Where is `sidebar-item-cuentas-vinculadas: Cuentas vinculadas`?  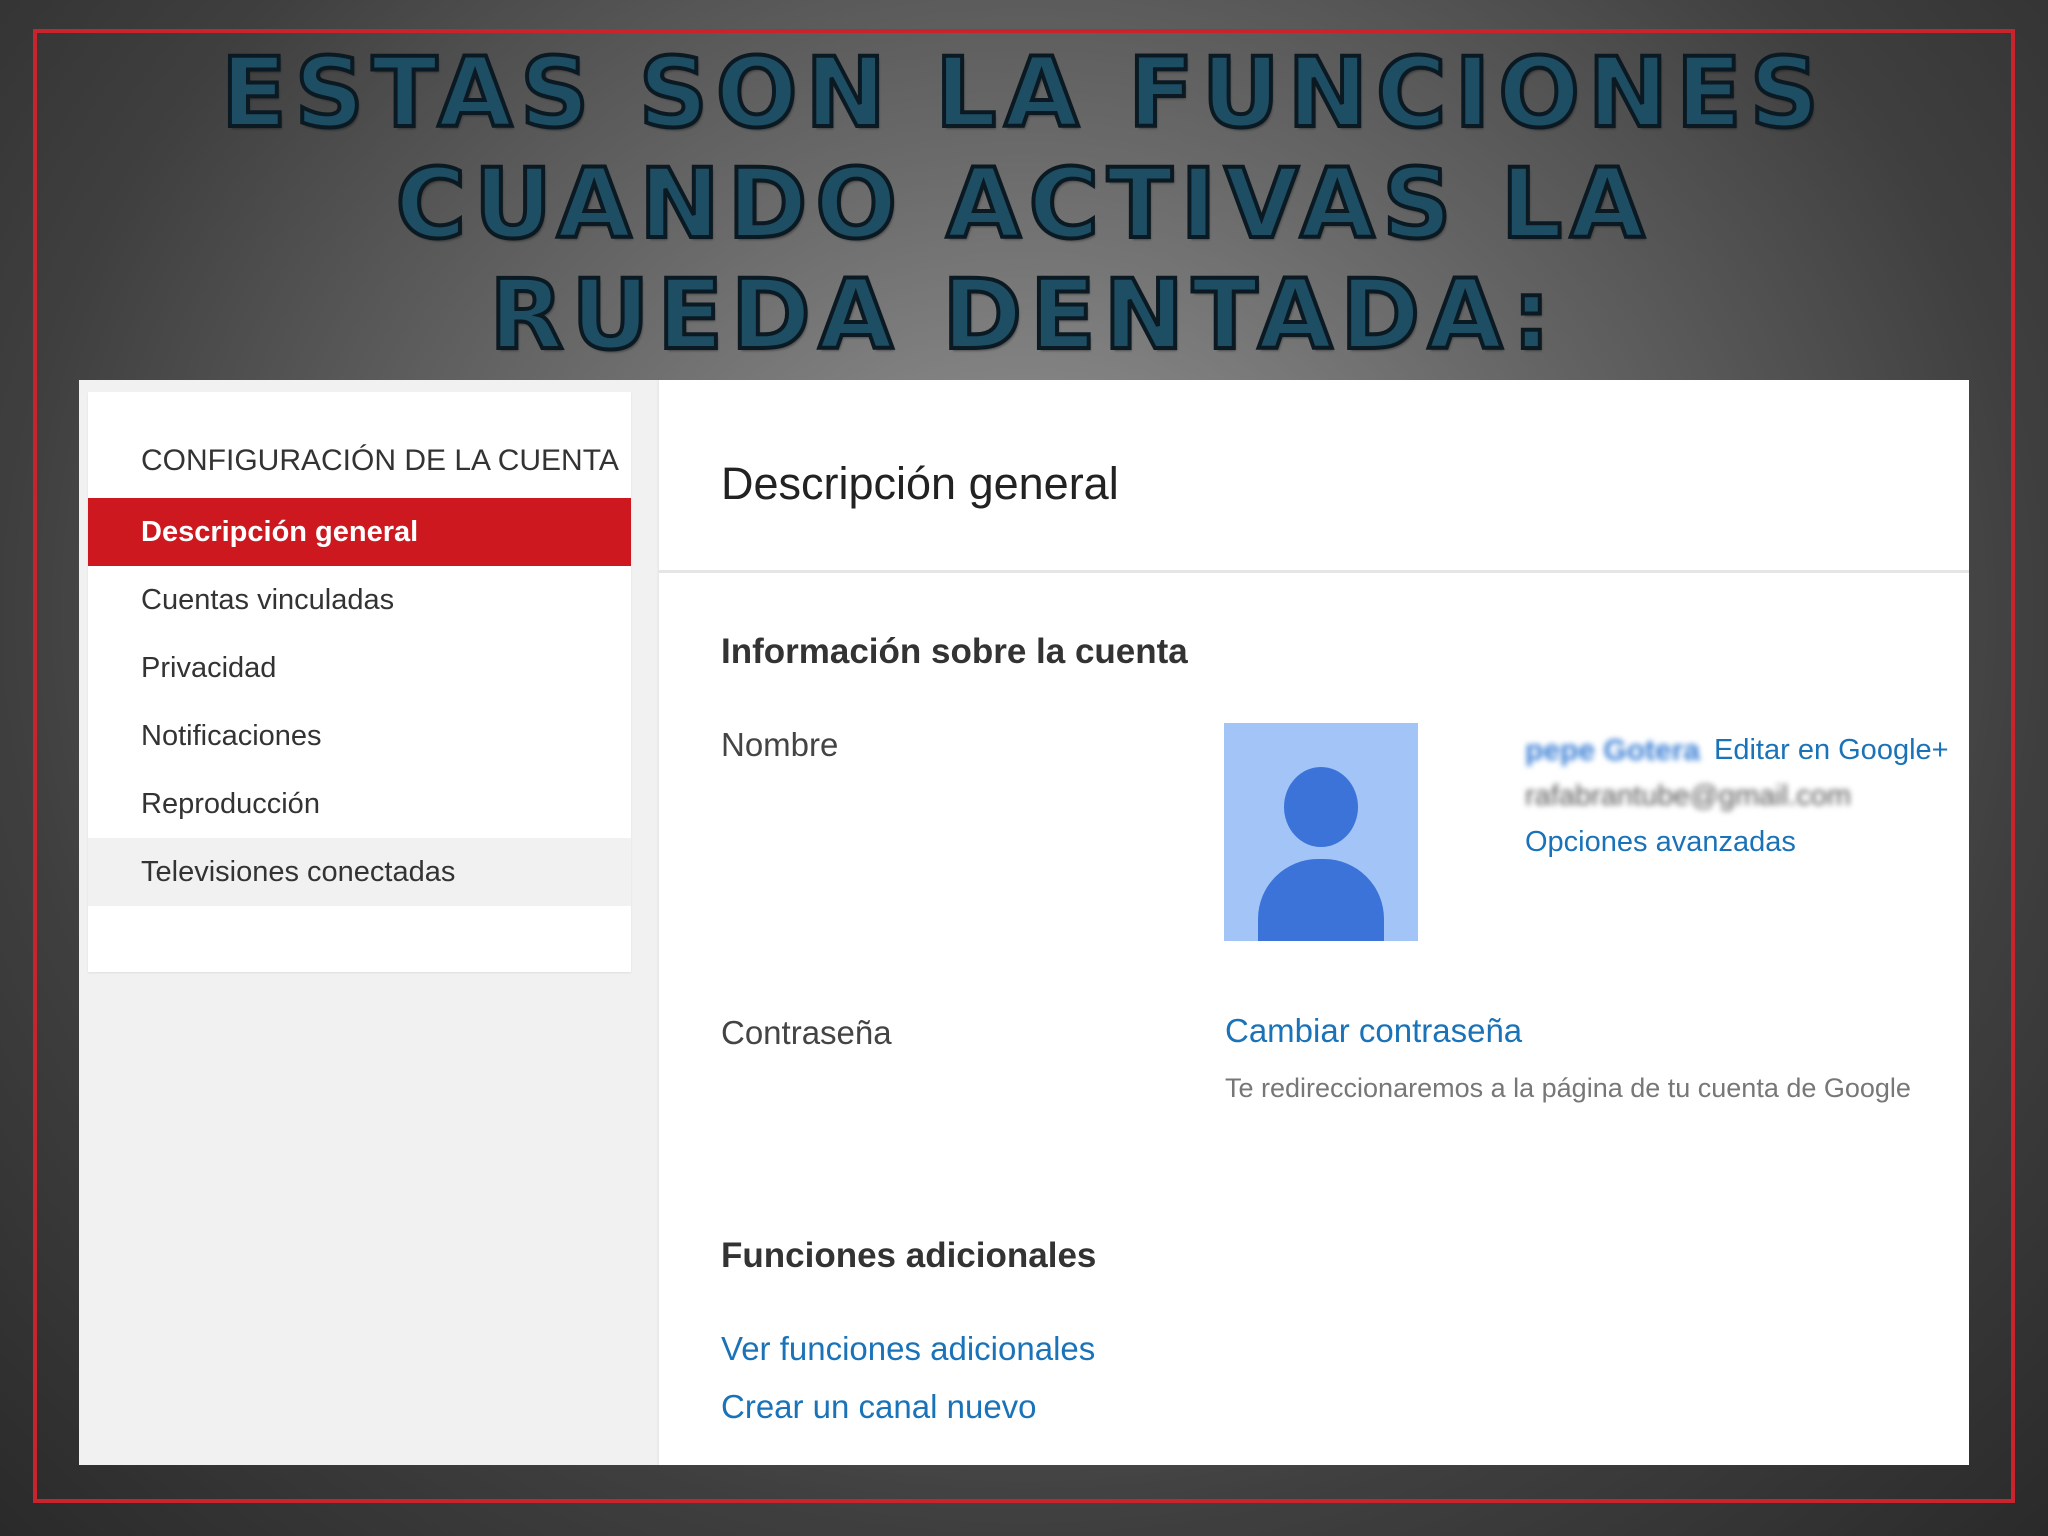
sidebar-item-cuentas-vinculadas: Cuentas vinculadas is located at coordinates (359, 600).